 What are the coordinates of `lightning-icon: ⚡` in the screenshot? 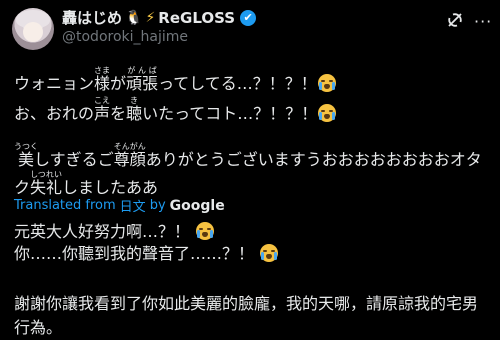 It's located at (150, 17).